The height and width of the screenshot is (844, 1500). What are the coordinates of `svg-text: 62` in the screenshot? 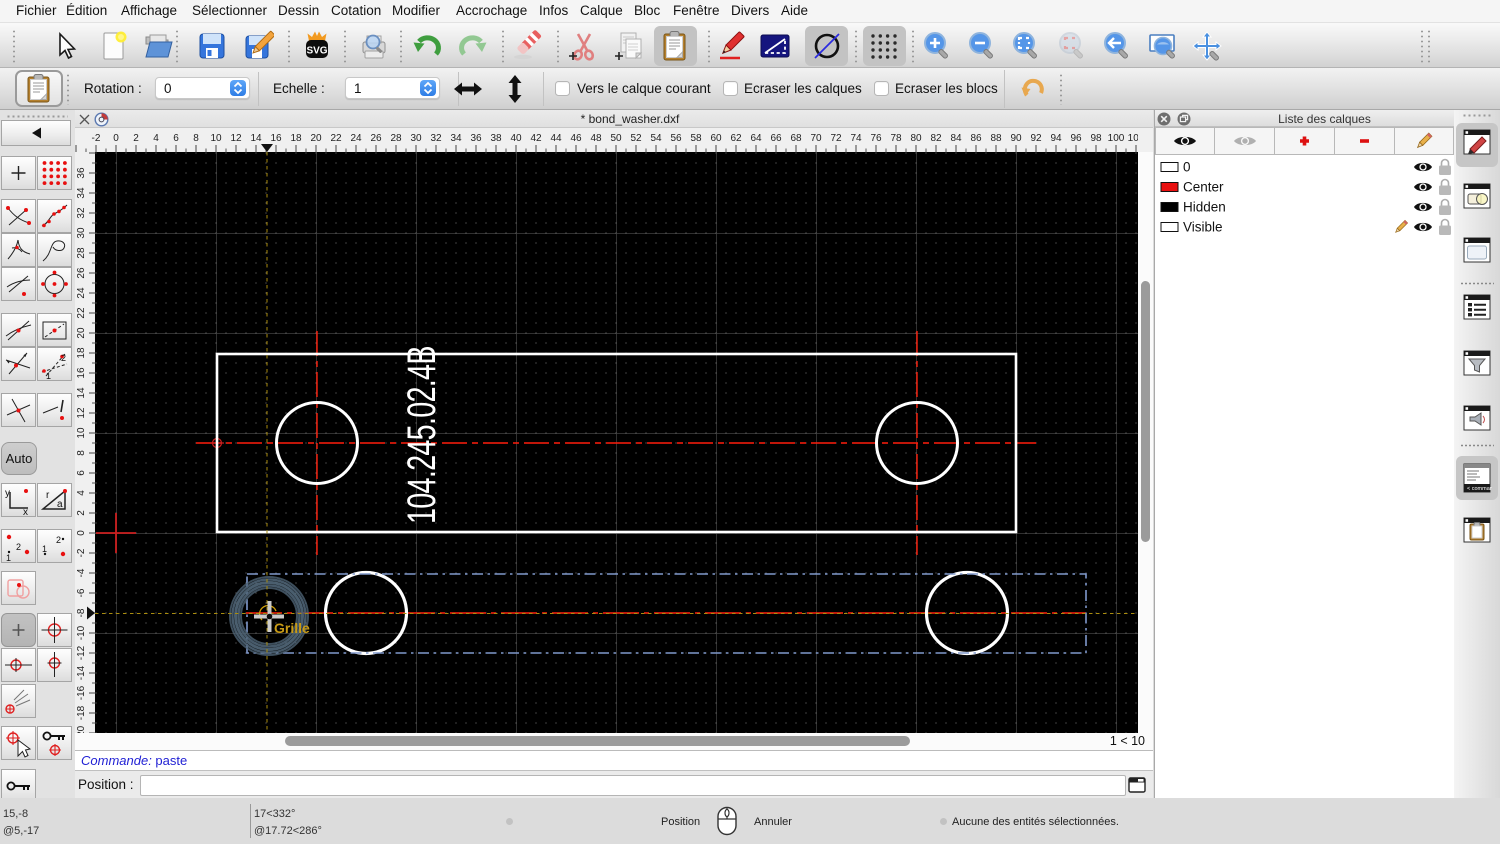 It's located at (736, 138).